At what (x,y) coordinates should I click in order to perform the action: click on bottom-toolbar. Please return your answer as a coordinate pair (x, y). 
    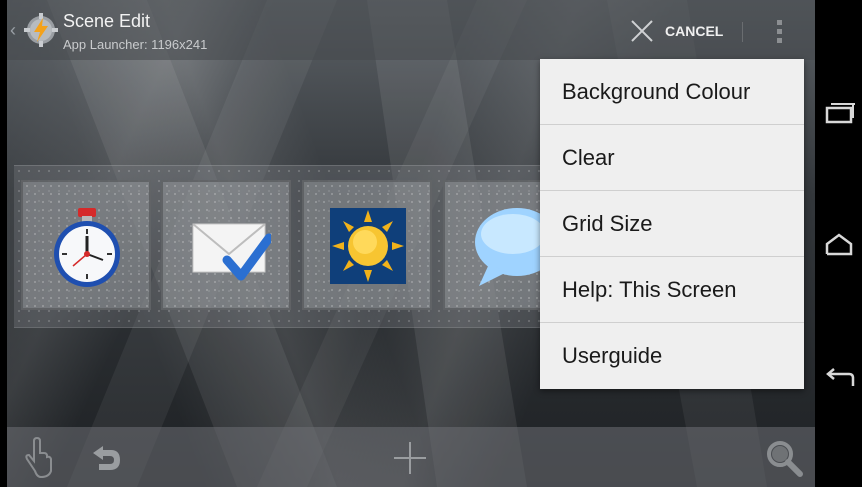
    Looking at the image, I should click on (411, 457).